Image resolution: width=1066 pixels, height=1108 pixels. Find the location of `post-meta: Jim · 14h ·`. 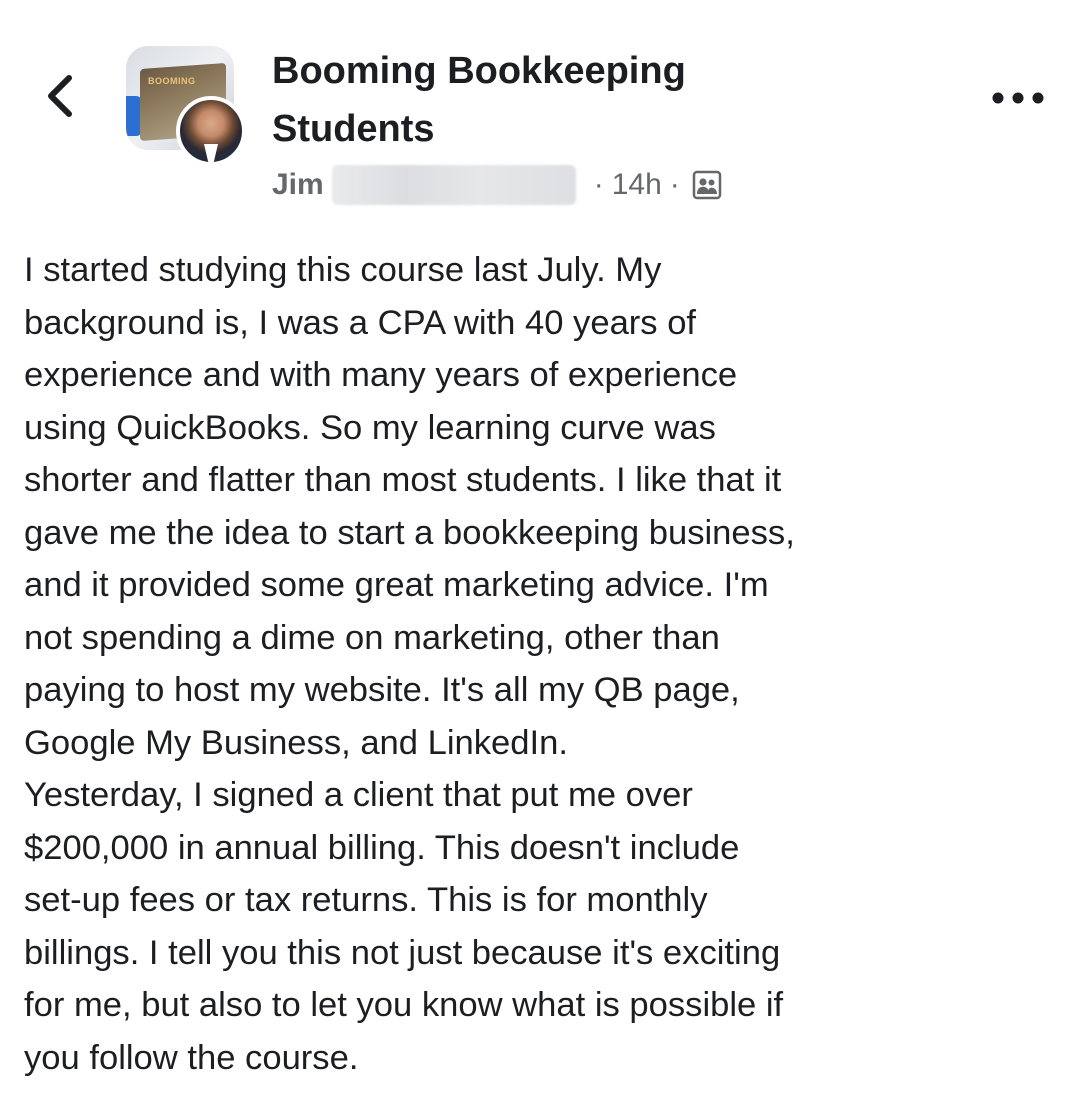

post-meta: Jim · 14h · is located at coordinates (498, 185).